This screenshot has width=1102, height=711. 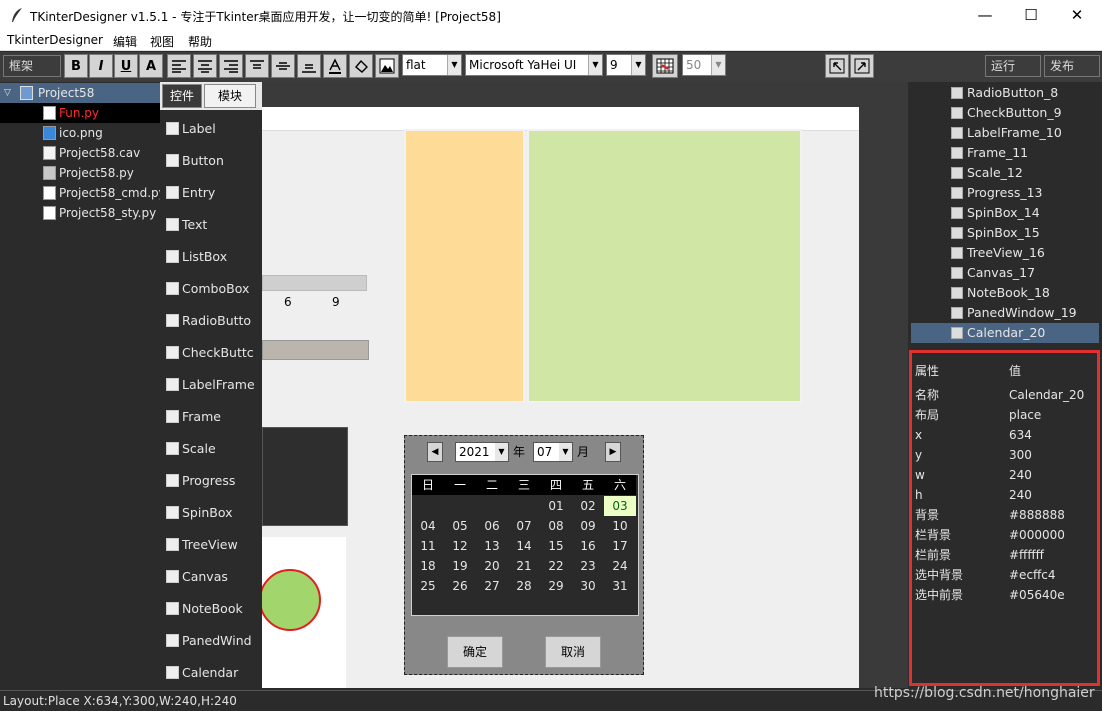 What do you see at coordinates (80, 173) in the screenshot?
I see `tree-item: Project58.py` at bounding box center [80, 173].